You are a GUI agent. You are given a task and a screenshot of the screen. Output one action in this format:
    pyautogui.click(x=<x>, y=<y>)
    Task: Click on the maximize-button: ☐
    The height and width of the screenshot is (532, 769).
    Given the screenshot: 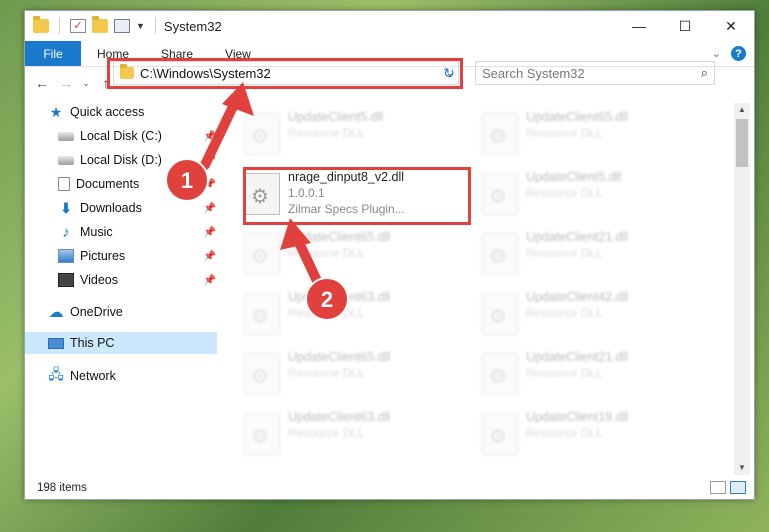 What is the action you would take?
    pyautogui.click(x=685, y=26)
    